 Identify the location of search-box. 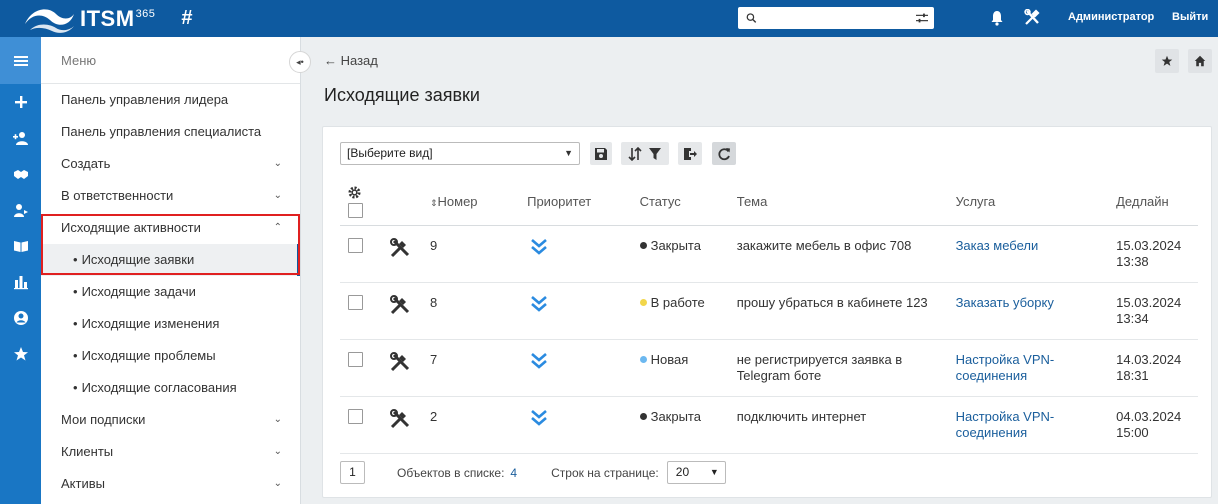
(836, 18).